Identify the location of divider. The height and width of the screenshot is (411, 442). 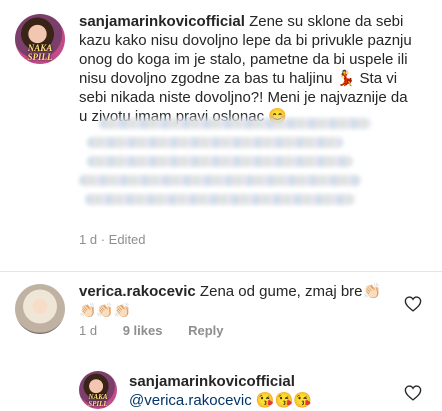
(221, 271).